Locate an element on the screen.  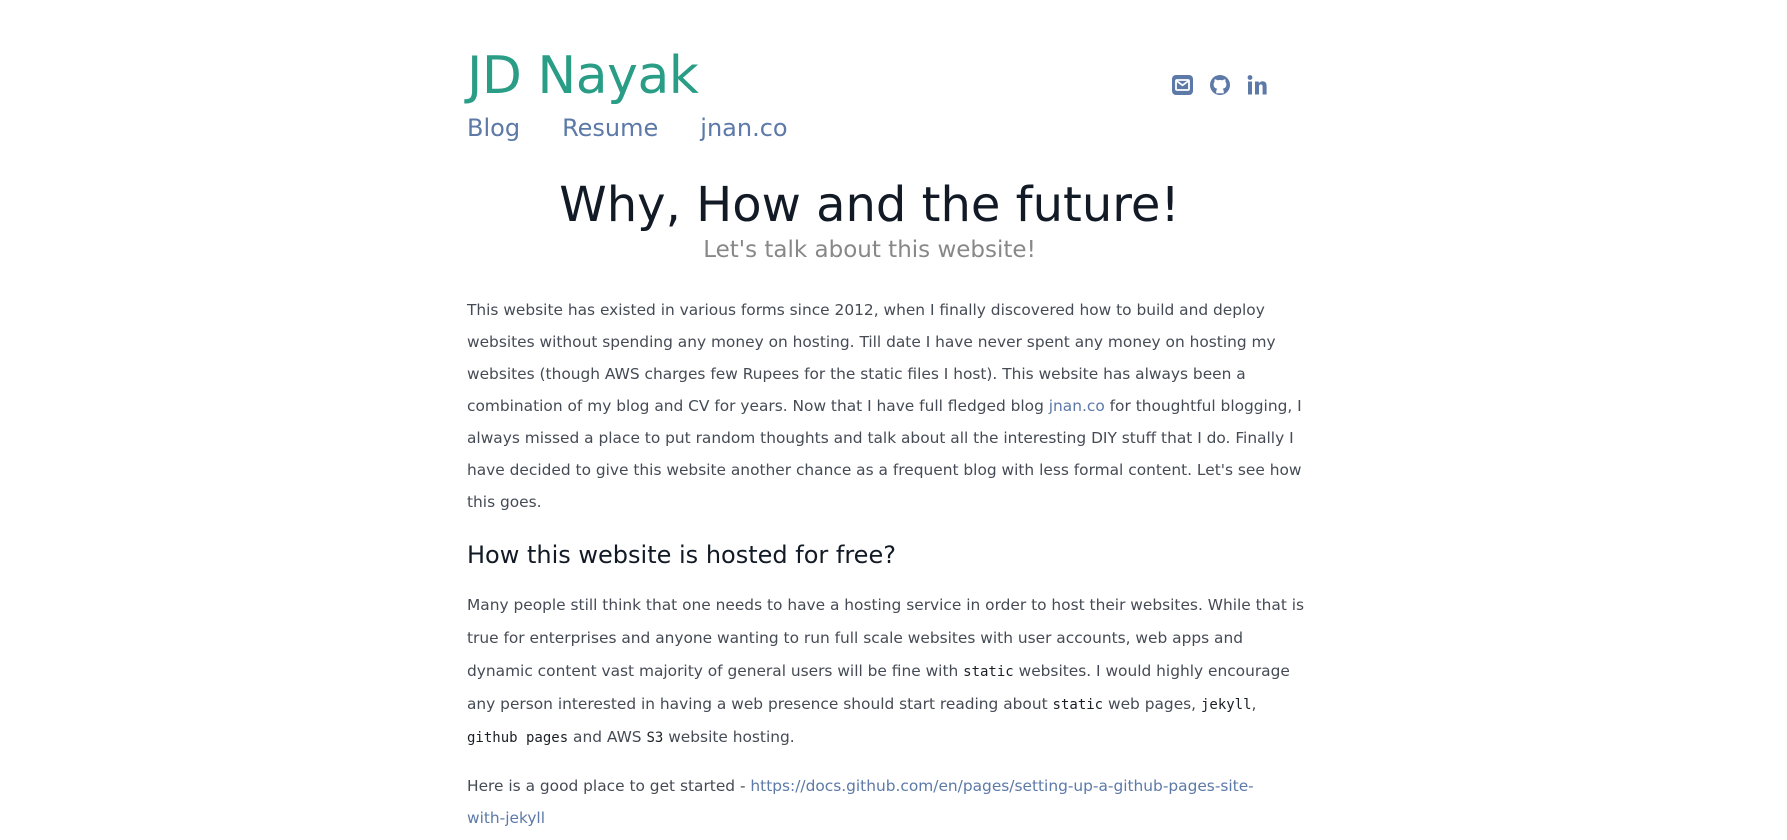
nav-resume-link: Resume is located at coordinates (610, 128).